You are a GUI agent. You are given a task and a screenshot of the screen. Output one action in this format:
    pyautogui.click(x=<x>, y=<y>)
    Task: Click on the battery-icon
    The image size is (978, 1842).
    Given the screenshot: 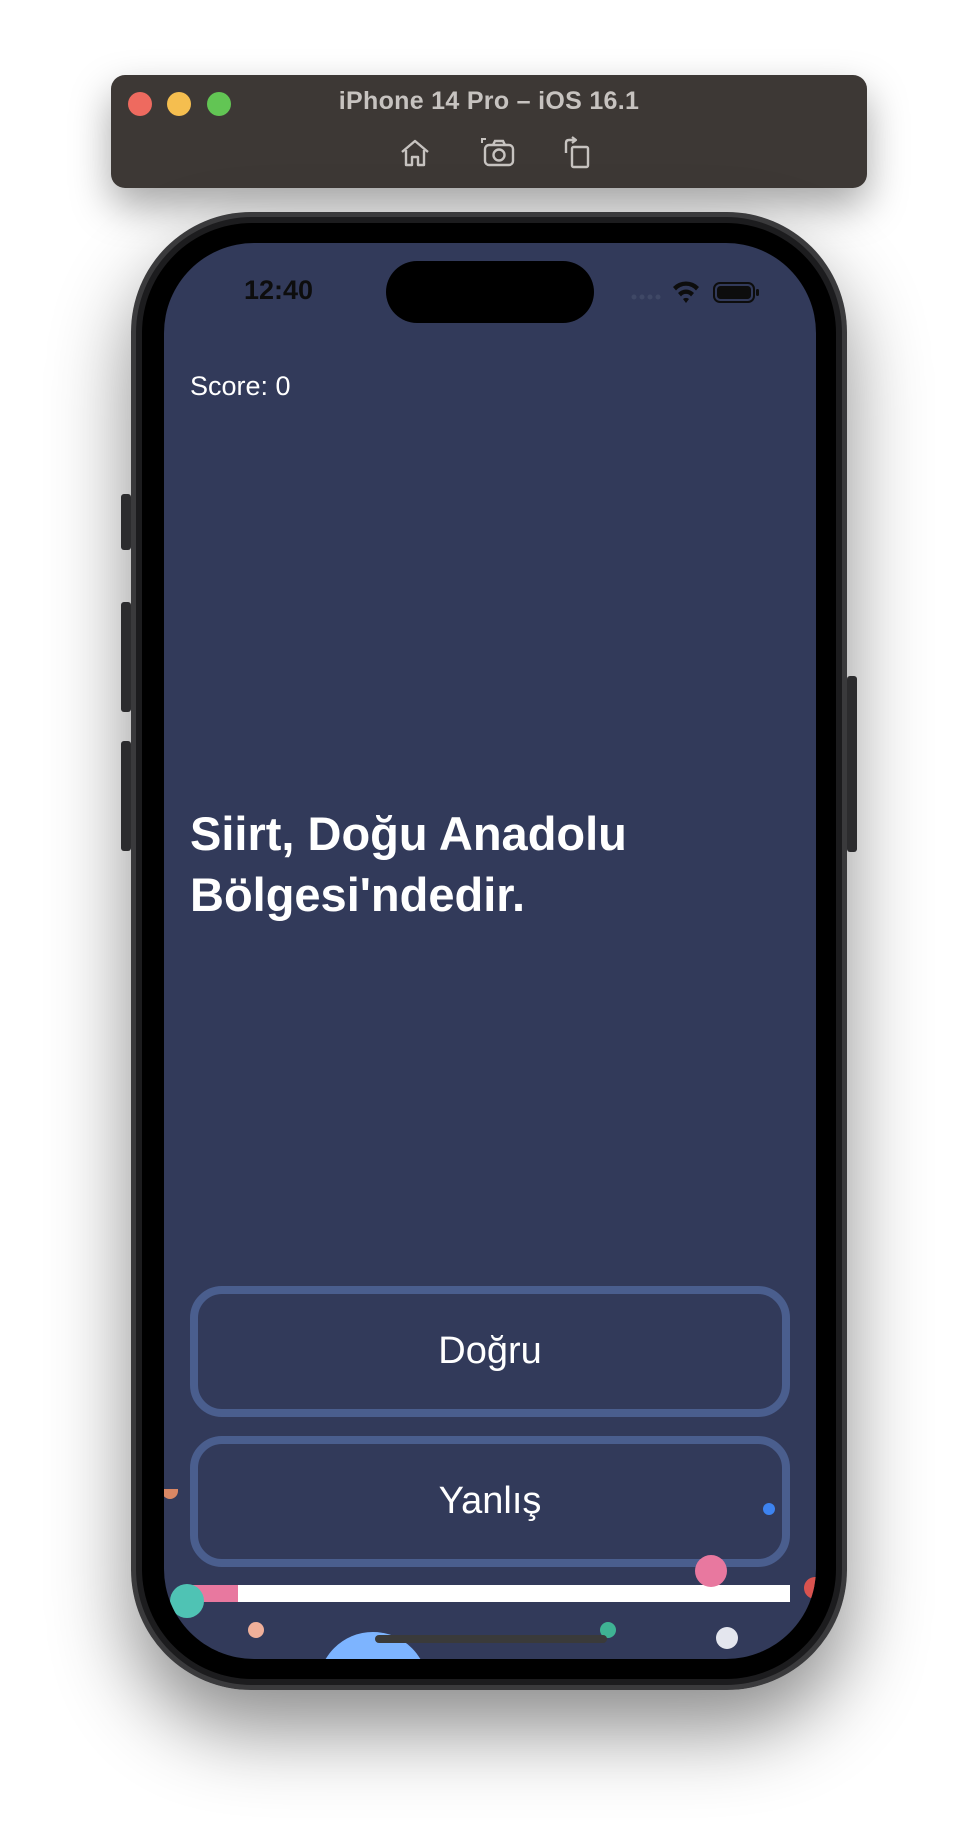 What is the action you would take?
    pyautogui.click(x=736, y=292)
    